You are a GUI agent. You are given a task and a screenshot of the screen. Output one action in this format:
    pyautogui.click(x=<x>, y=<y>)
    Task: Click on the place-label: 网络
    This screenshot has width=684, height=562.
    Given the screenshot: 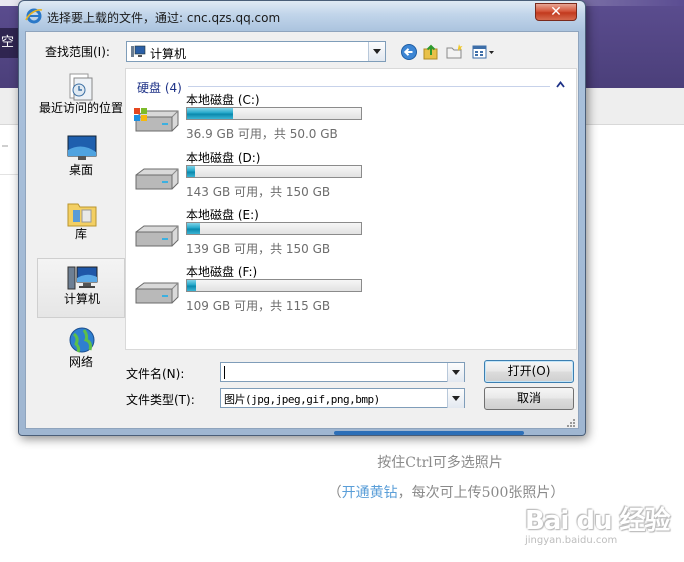 What is the action you would take?
    pyautogui.click(x=80, y=362)
    